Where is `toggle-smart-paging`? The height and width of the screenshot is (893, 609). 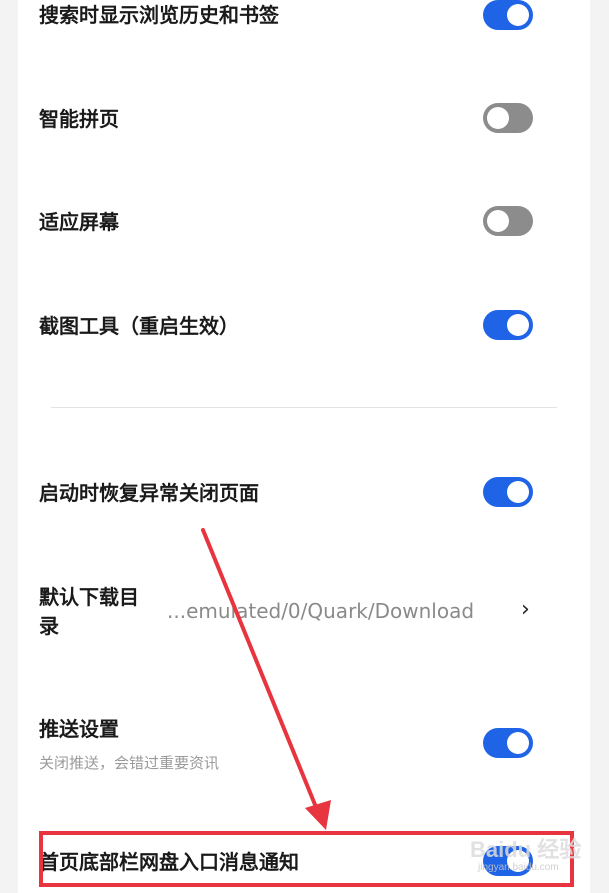 toggle-smart-paging is located at coordinates (508, 118).